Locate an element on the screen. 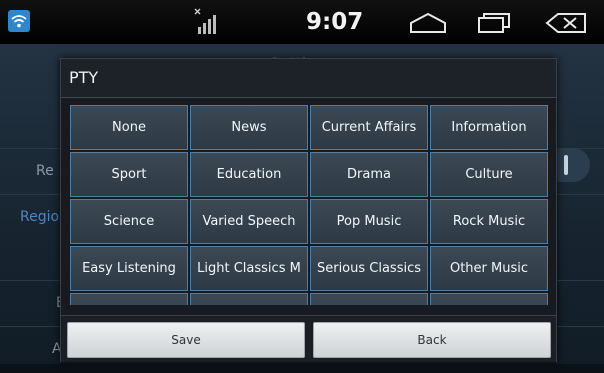 The width and height of the screenshot is (604, 373). settings-row-label: Regio is located at coordinates (40, 217).